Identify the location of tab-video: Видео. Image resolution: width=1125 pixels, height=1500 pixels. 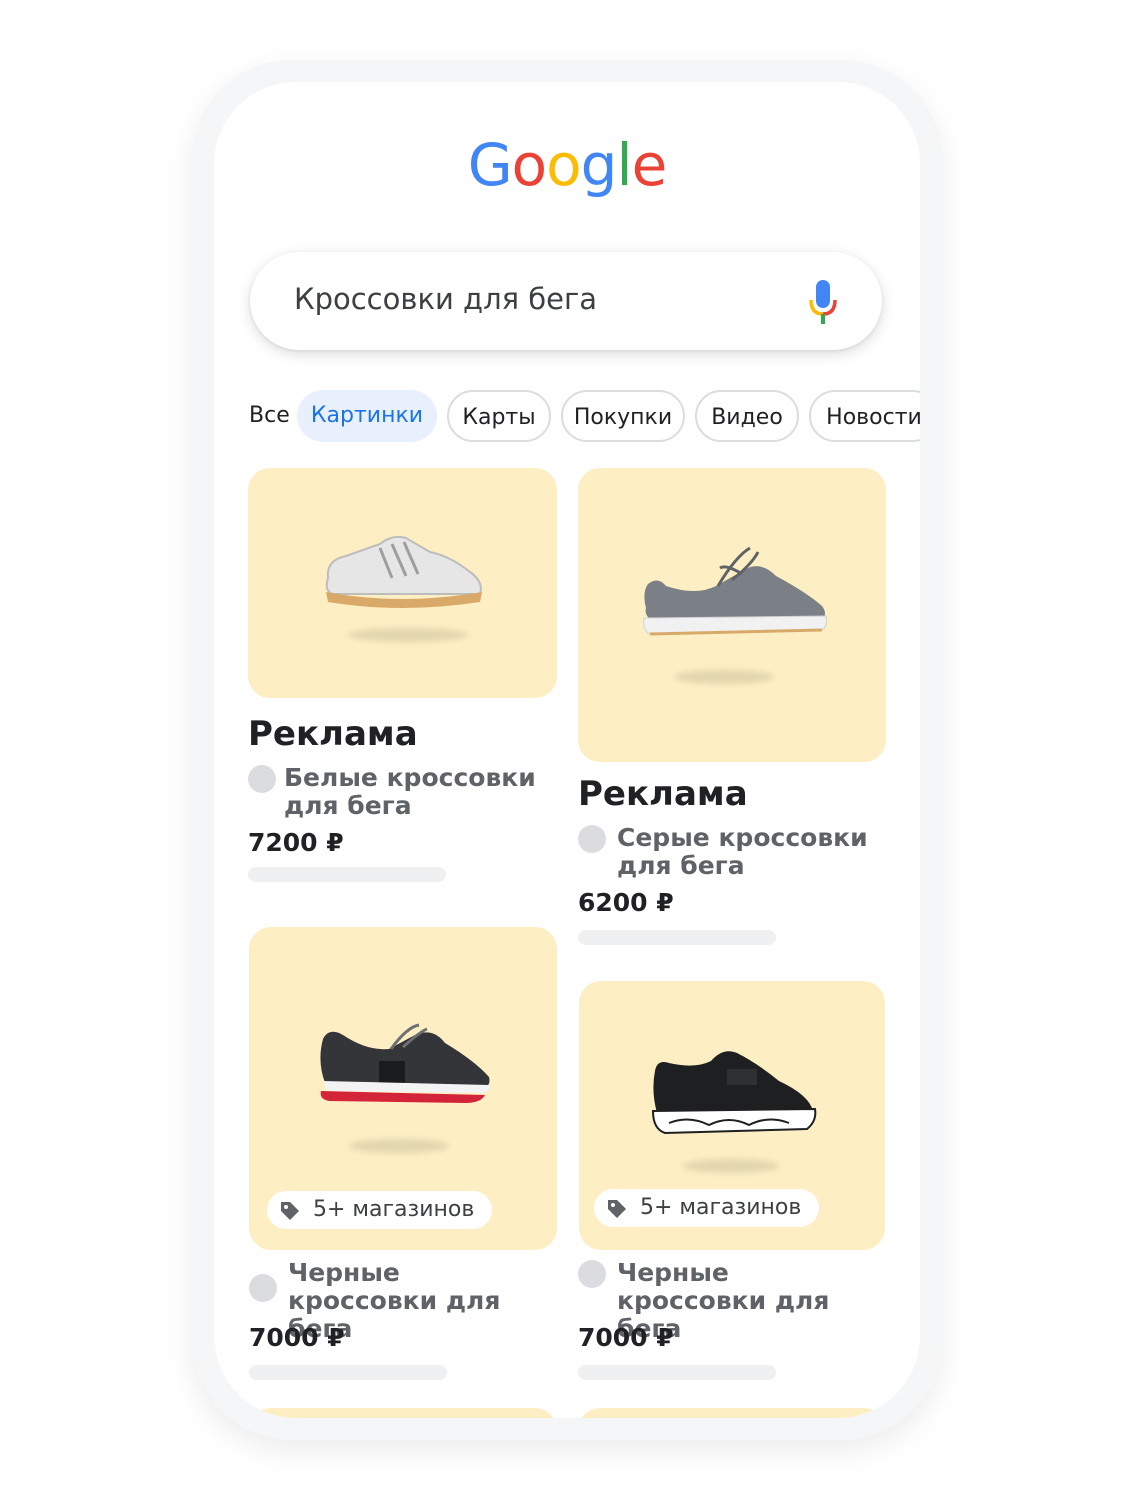
(747, 416).